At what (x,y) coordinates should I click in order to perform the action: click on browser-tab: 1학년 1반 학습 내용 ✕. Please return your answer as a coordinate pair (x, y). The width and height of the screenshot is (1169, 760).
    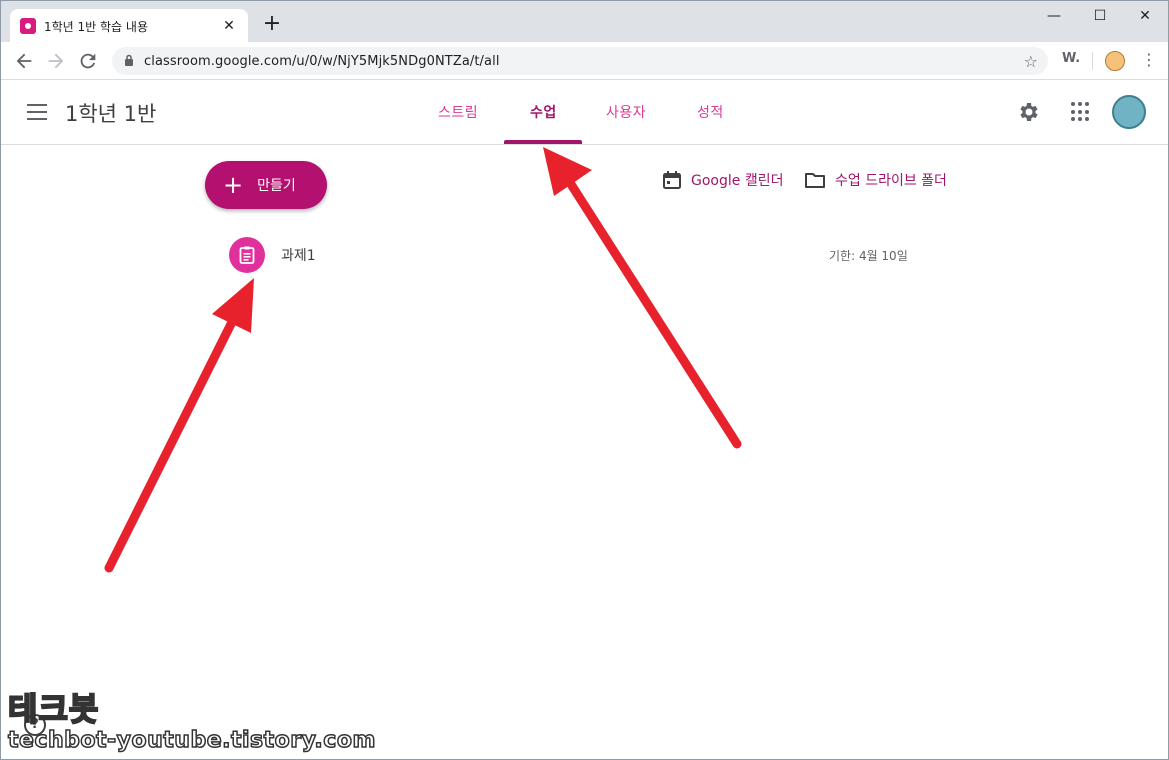
    Looking at the image, I should click on (129, 26).